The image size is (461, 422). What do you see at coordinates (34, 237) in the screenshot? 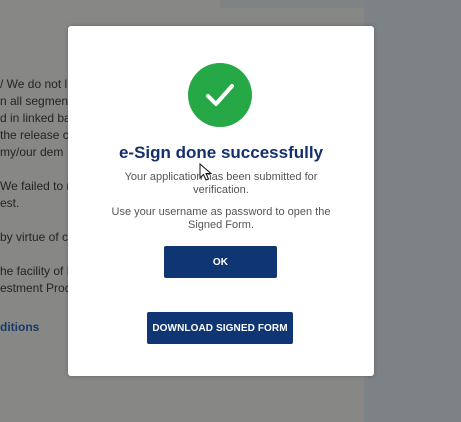
I see `background-text-line: by virtue of c` at bounding box center [34, 237].